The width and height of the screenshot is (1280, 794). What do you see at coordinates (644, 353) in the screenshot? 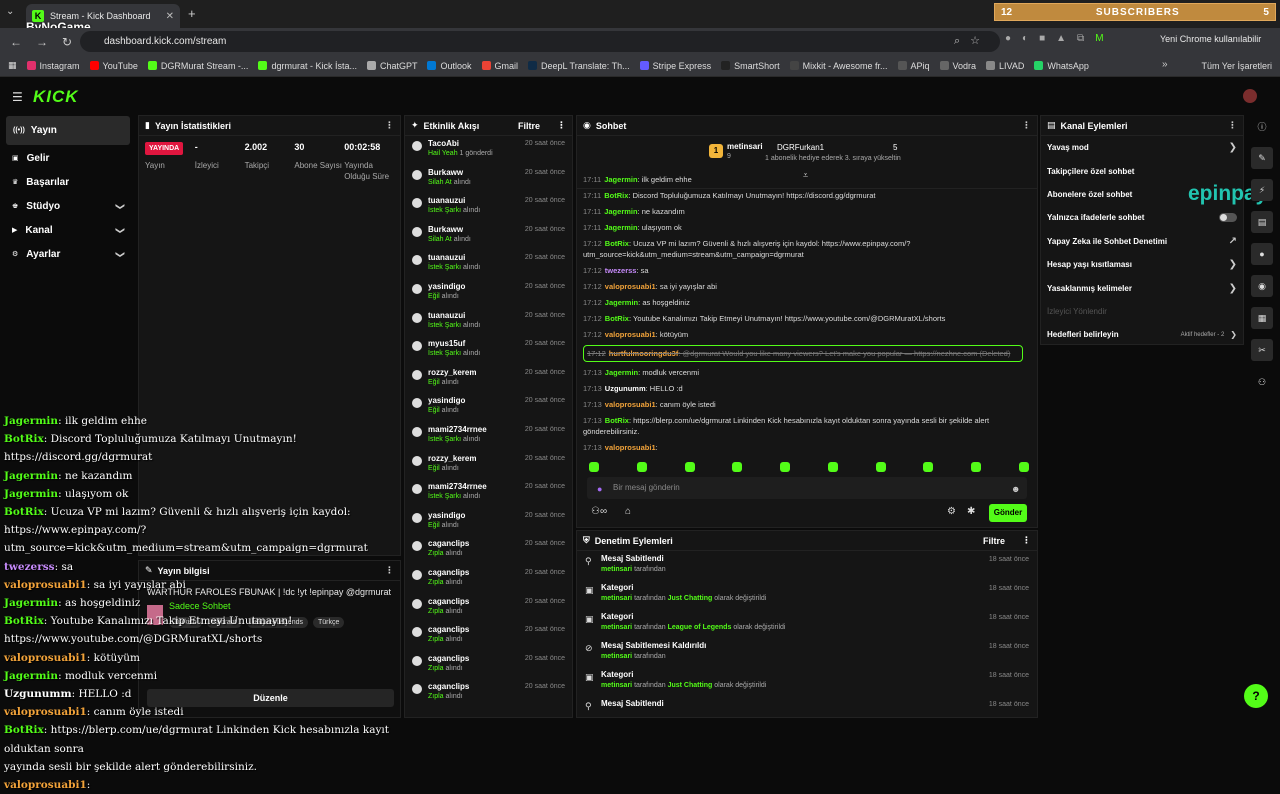
I see `chat-username: hurtfulmooringdu3f` at bounding box center [644, 353].